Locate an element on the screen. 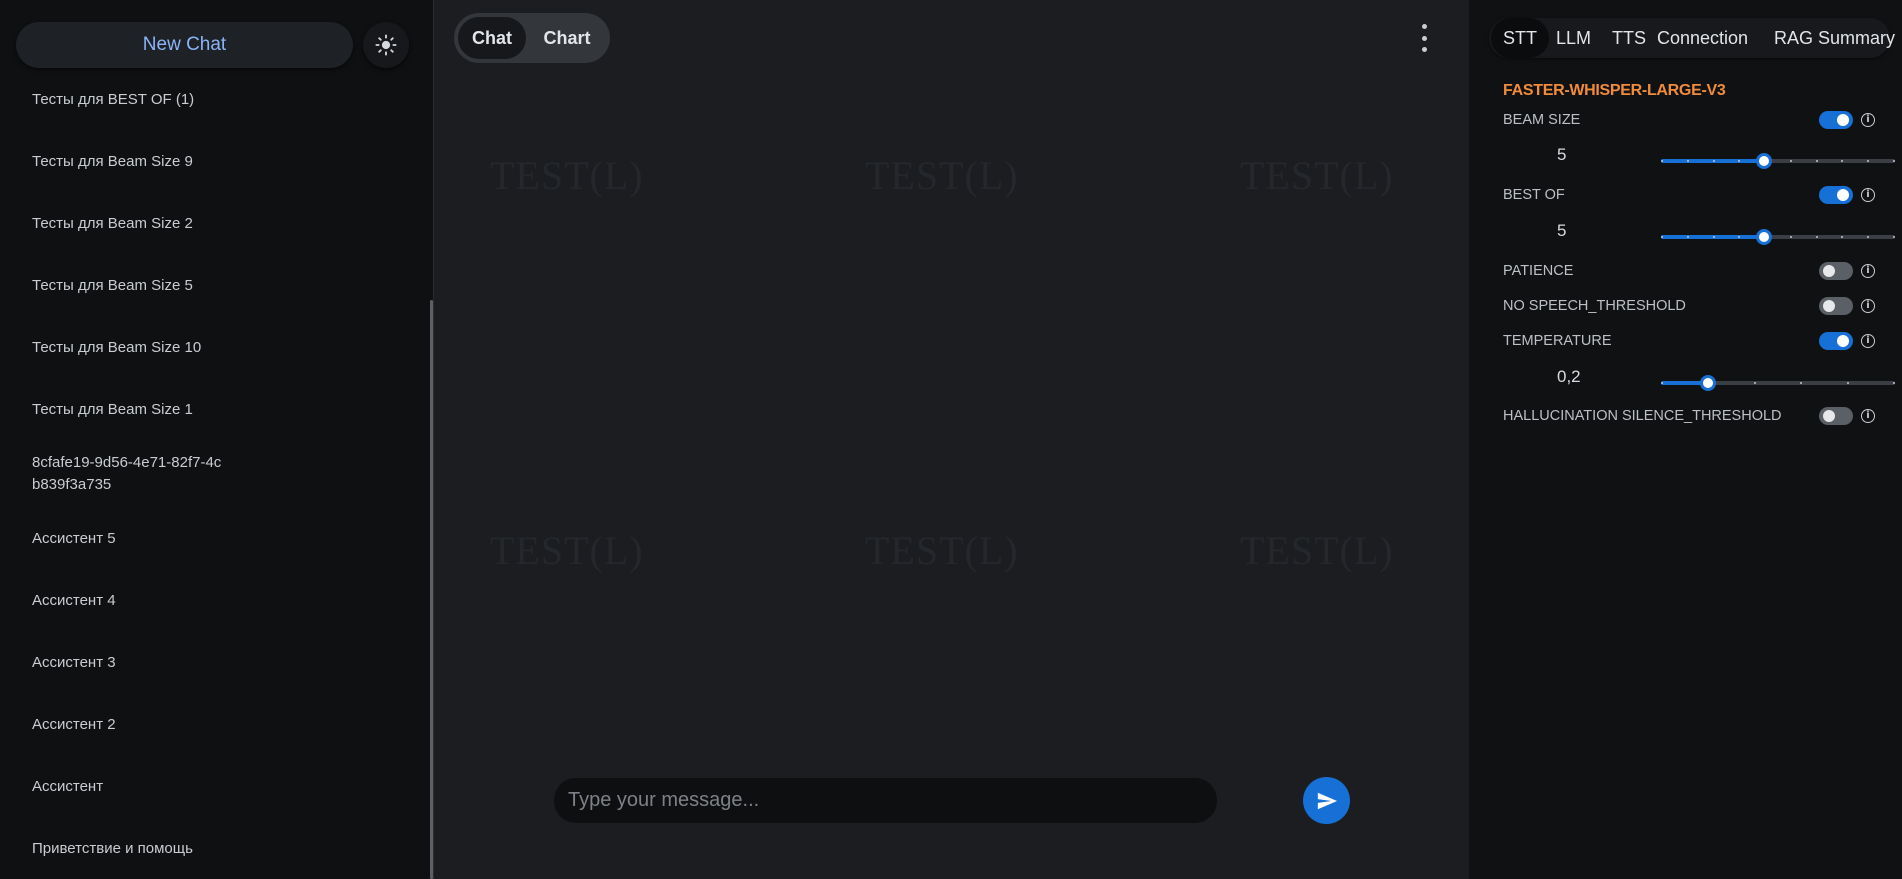 This screenshot has height=879, width=1902. settings-tabs: STT LLM TTS Connection RAG Summary is located at coordinates (1692, 38).